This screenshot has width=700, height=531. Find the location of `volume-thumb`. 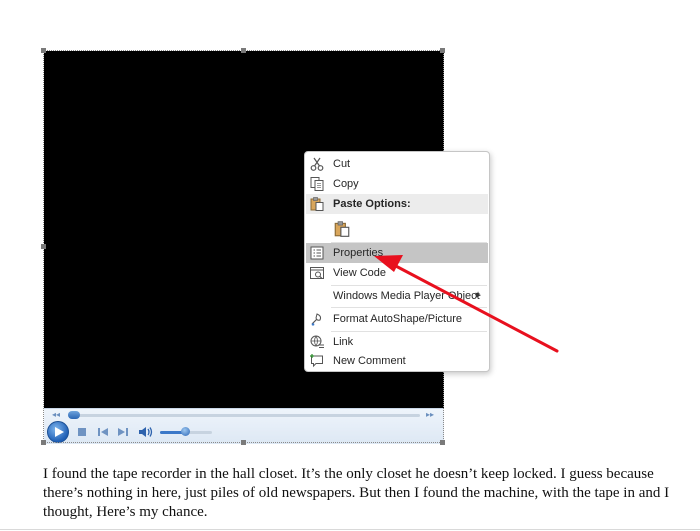

volume-thumb is located at coordinates (185, 431).